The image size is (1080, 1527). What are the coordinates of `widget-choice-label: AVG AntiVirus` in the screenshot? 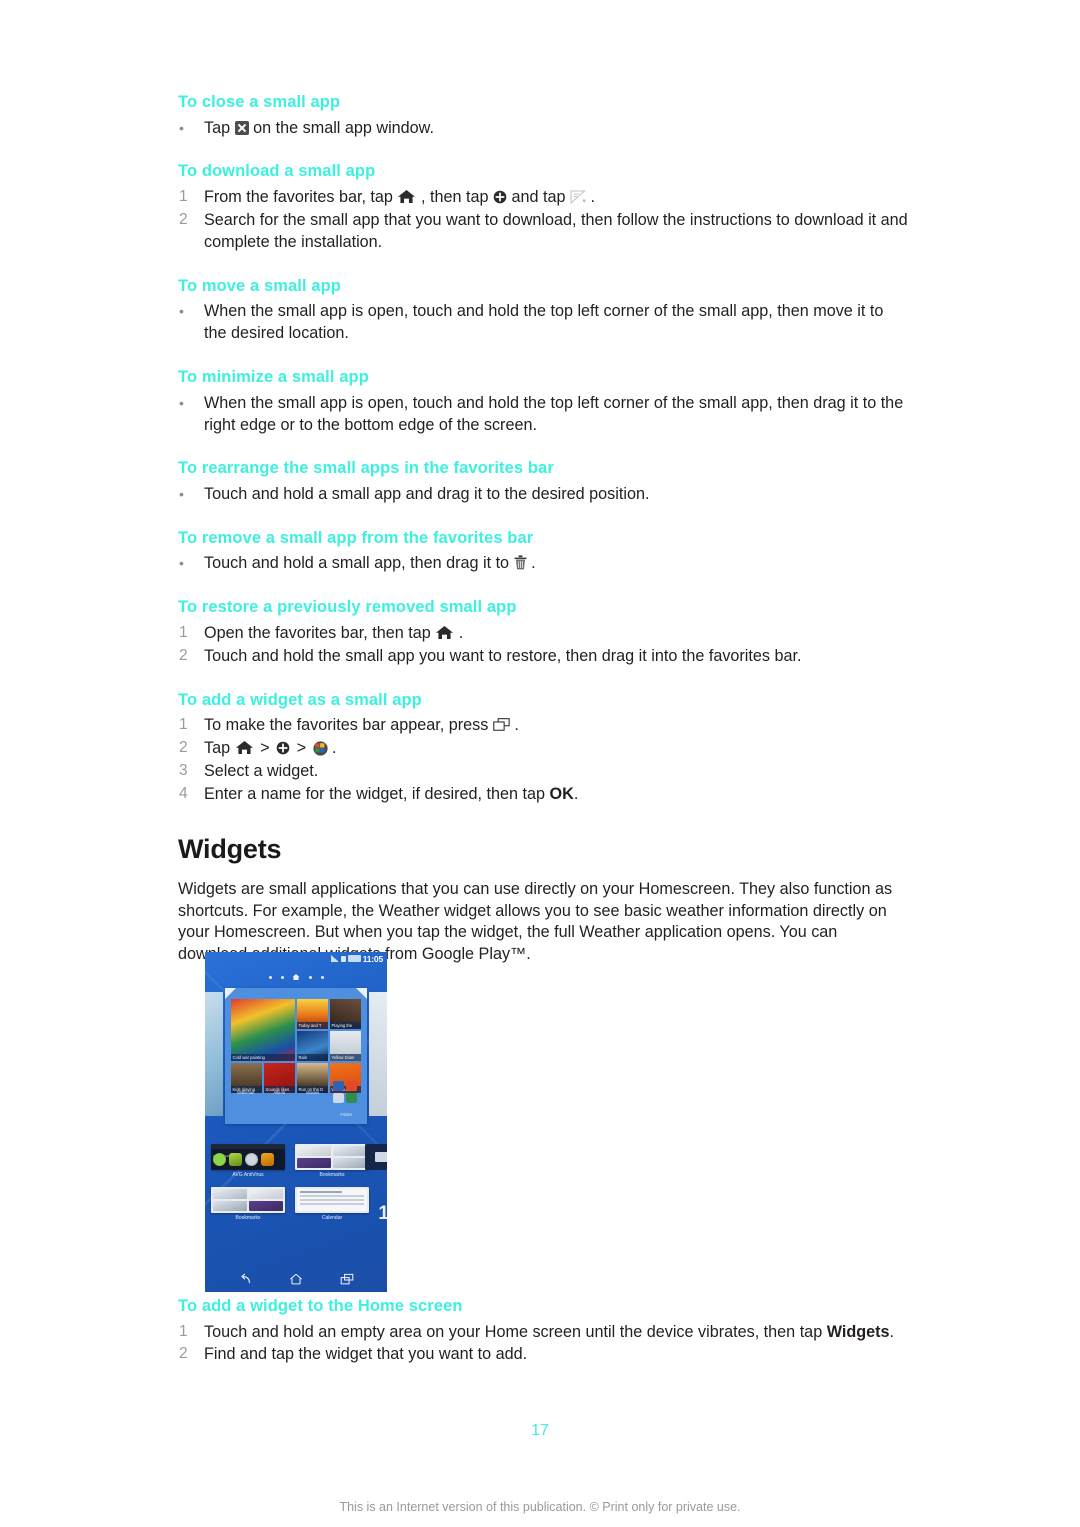 It's located at (248, 1175).